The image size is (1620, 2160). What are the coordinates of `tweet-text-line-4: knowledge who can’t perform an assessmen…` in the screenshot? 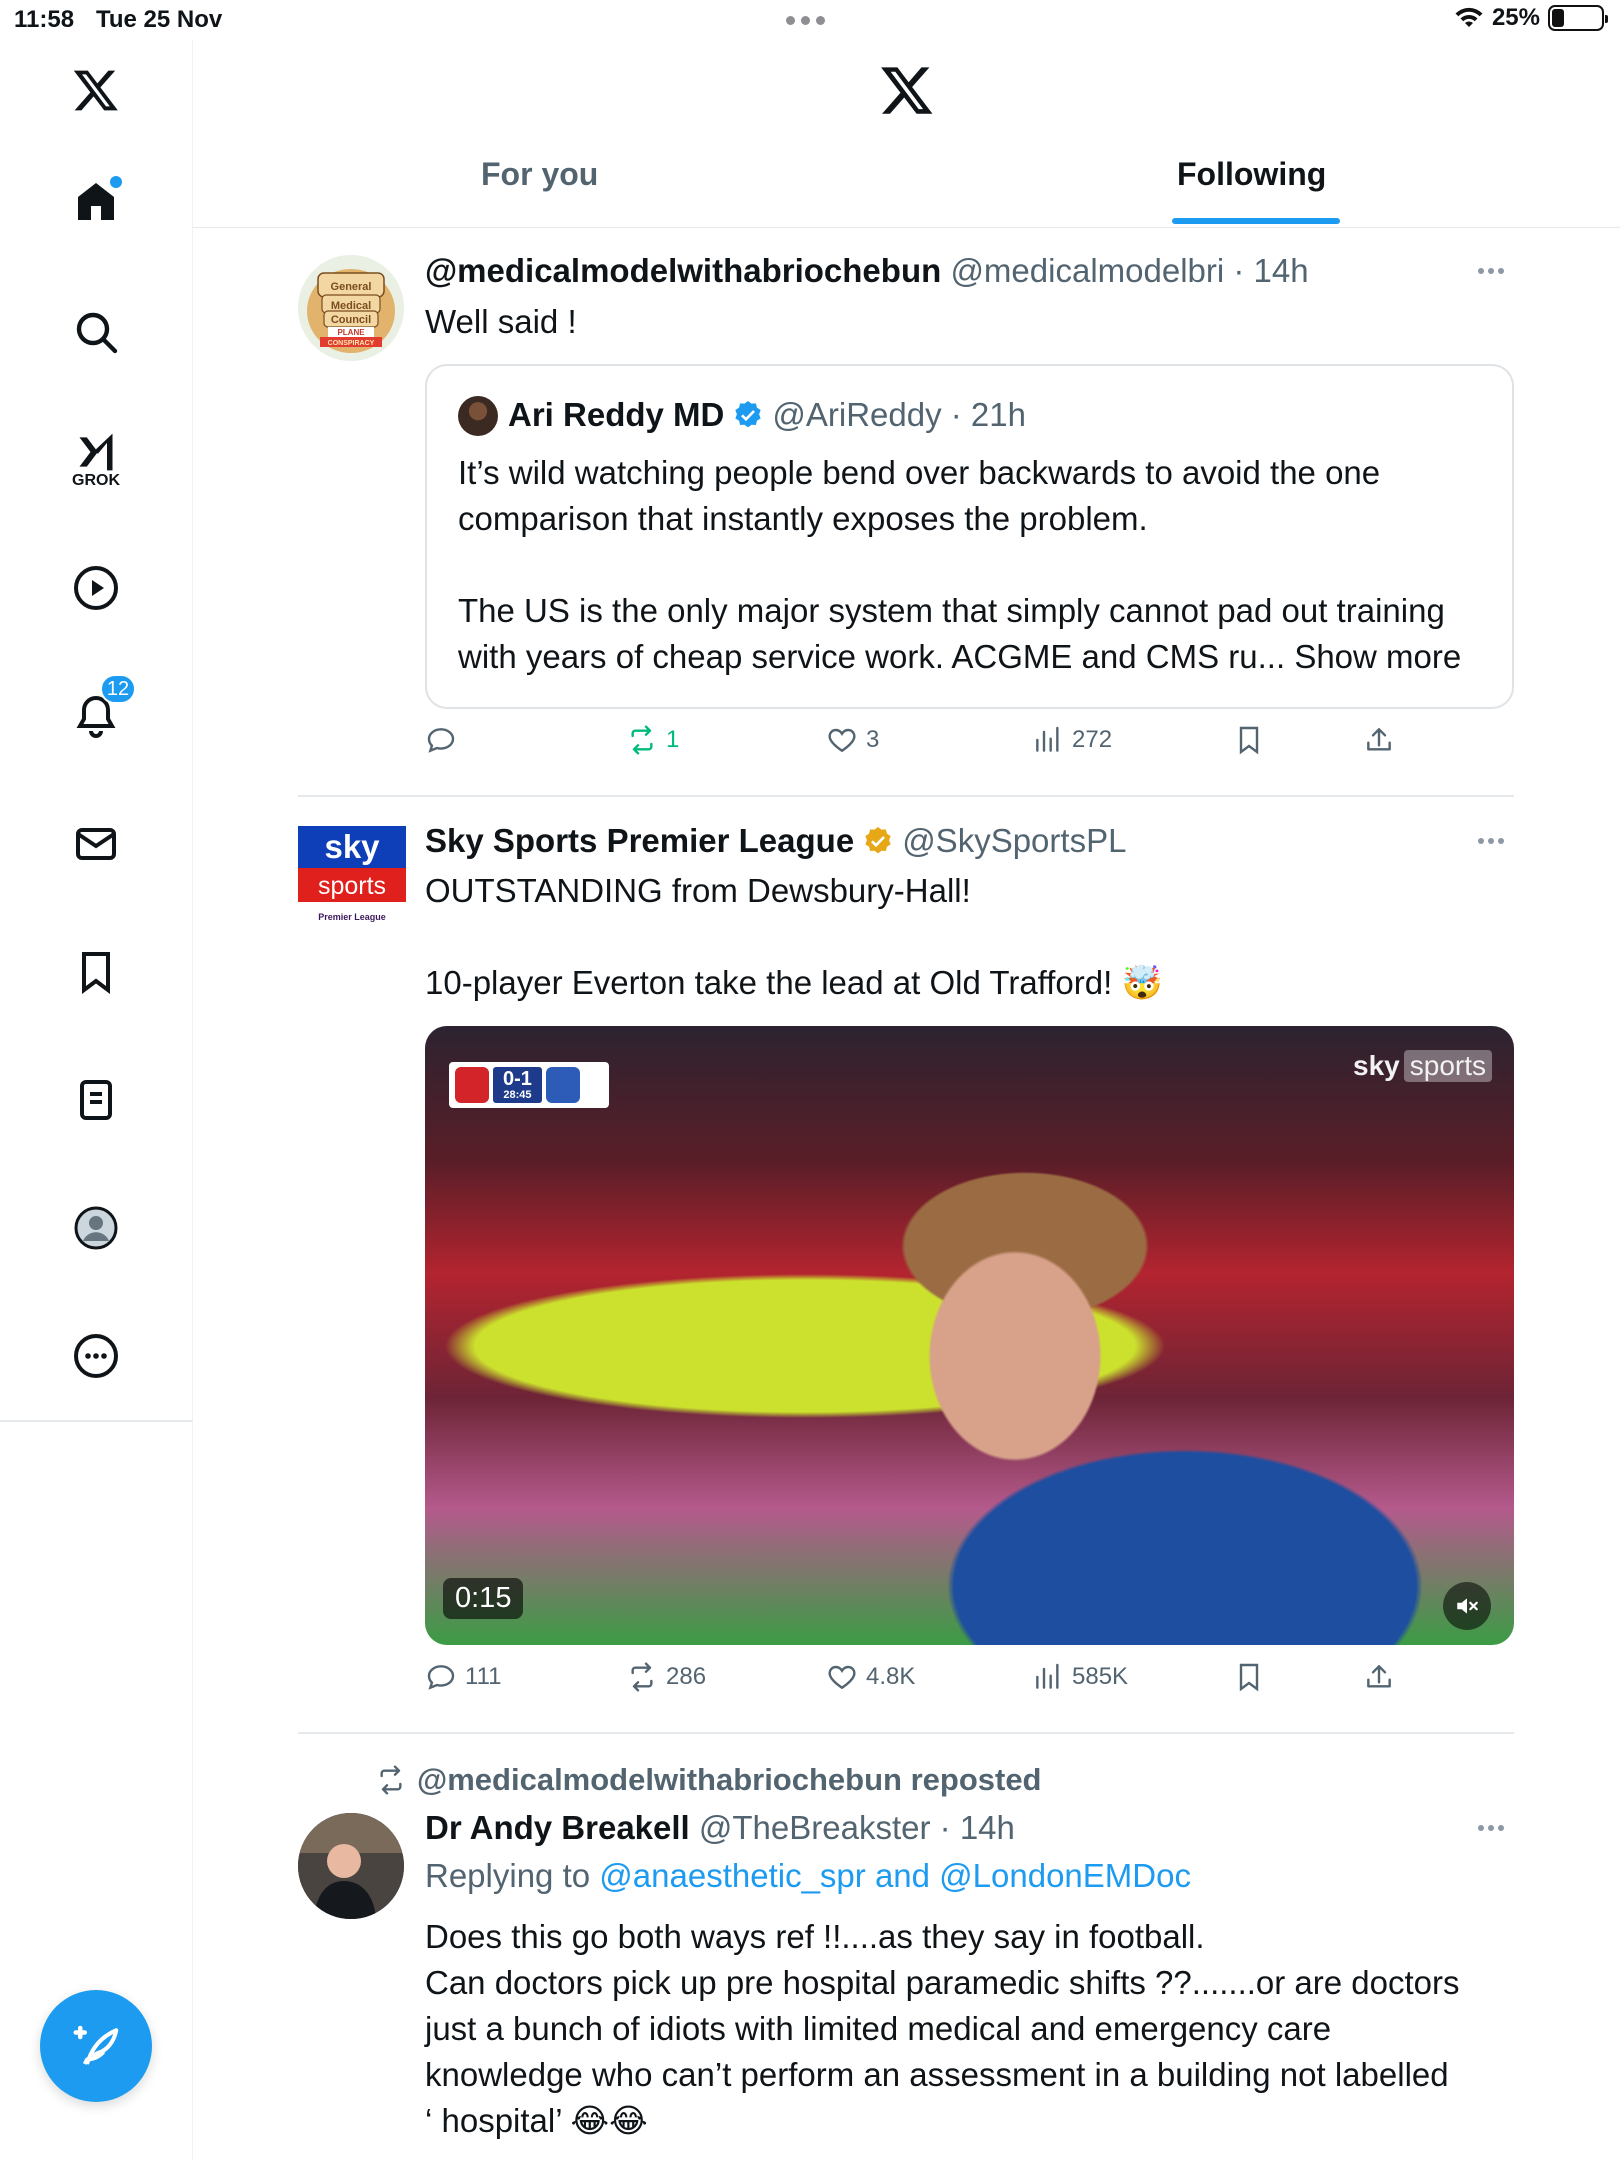 It's located at (937, 2074).